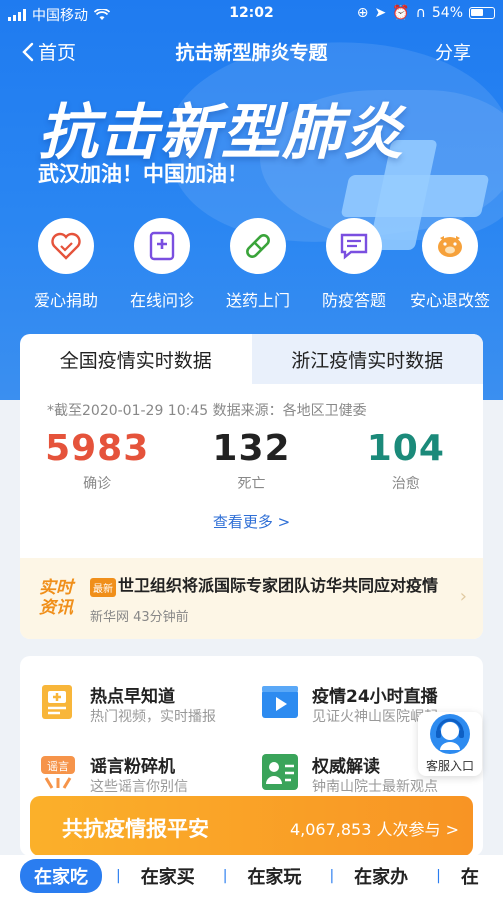 This screenshot has height=897, width=503. What do you see at coordinates (168, 876) in the screenshot?
I see `tab-shop-at-home: 在家买` at bounding box center [168, 876].